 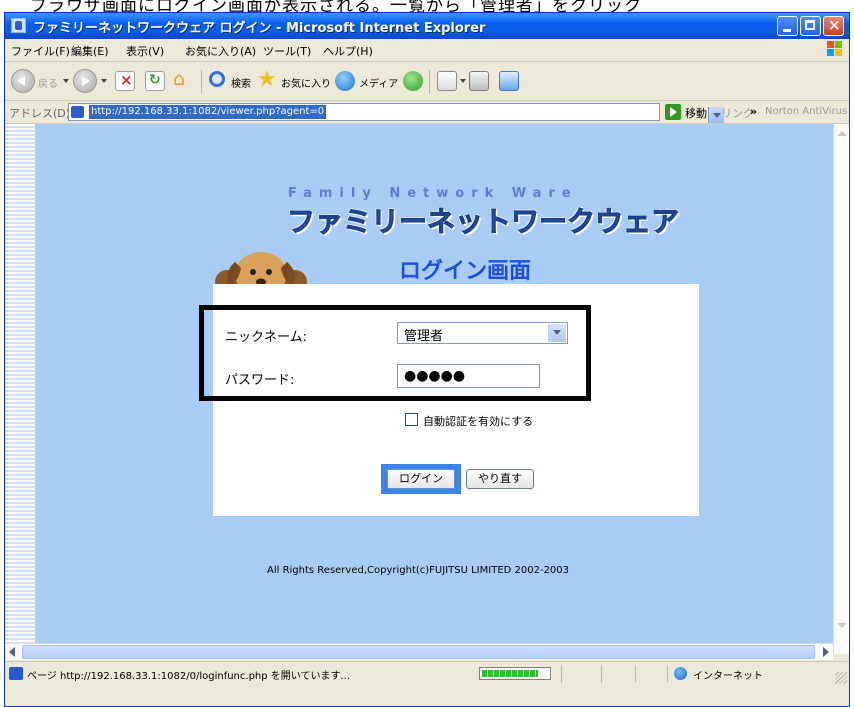 What do you see at coordinates (413, 81) in the screenshot?
I see `history-icon` at bounding box center [413, 81].